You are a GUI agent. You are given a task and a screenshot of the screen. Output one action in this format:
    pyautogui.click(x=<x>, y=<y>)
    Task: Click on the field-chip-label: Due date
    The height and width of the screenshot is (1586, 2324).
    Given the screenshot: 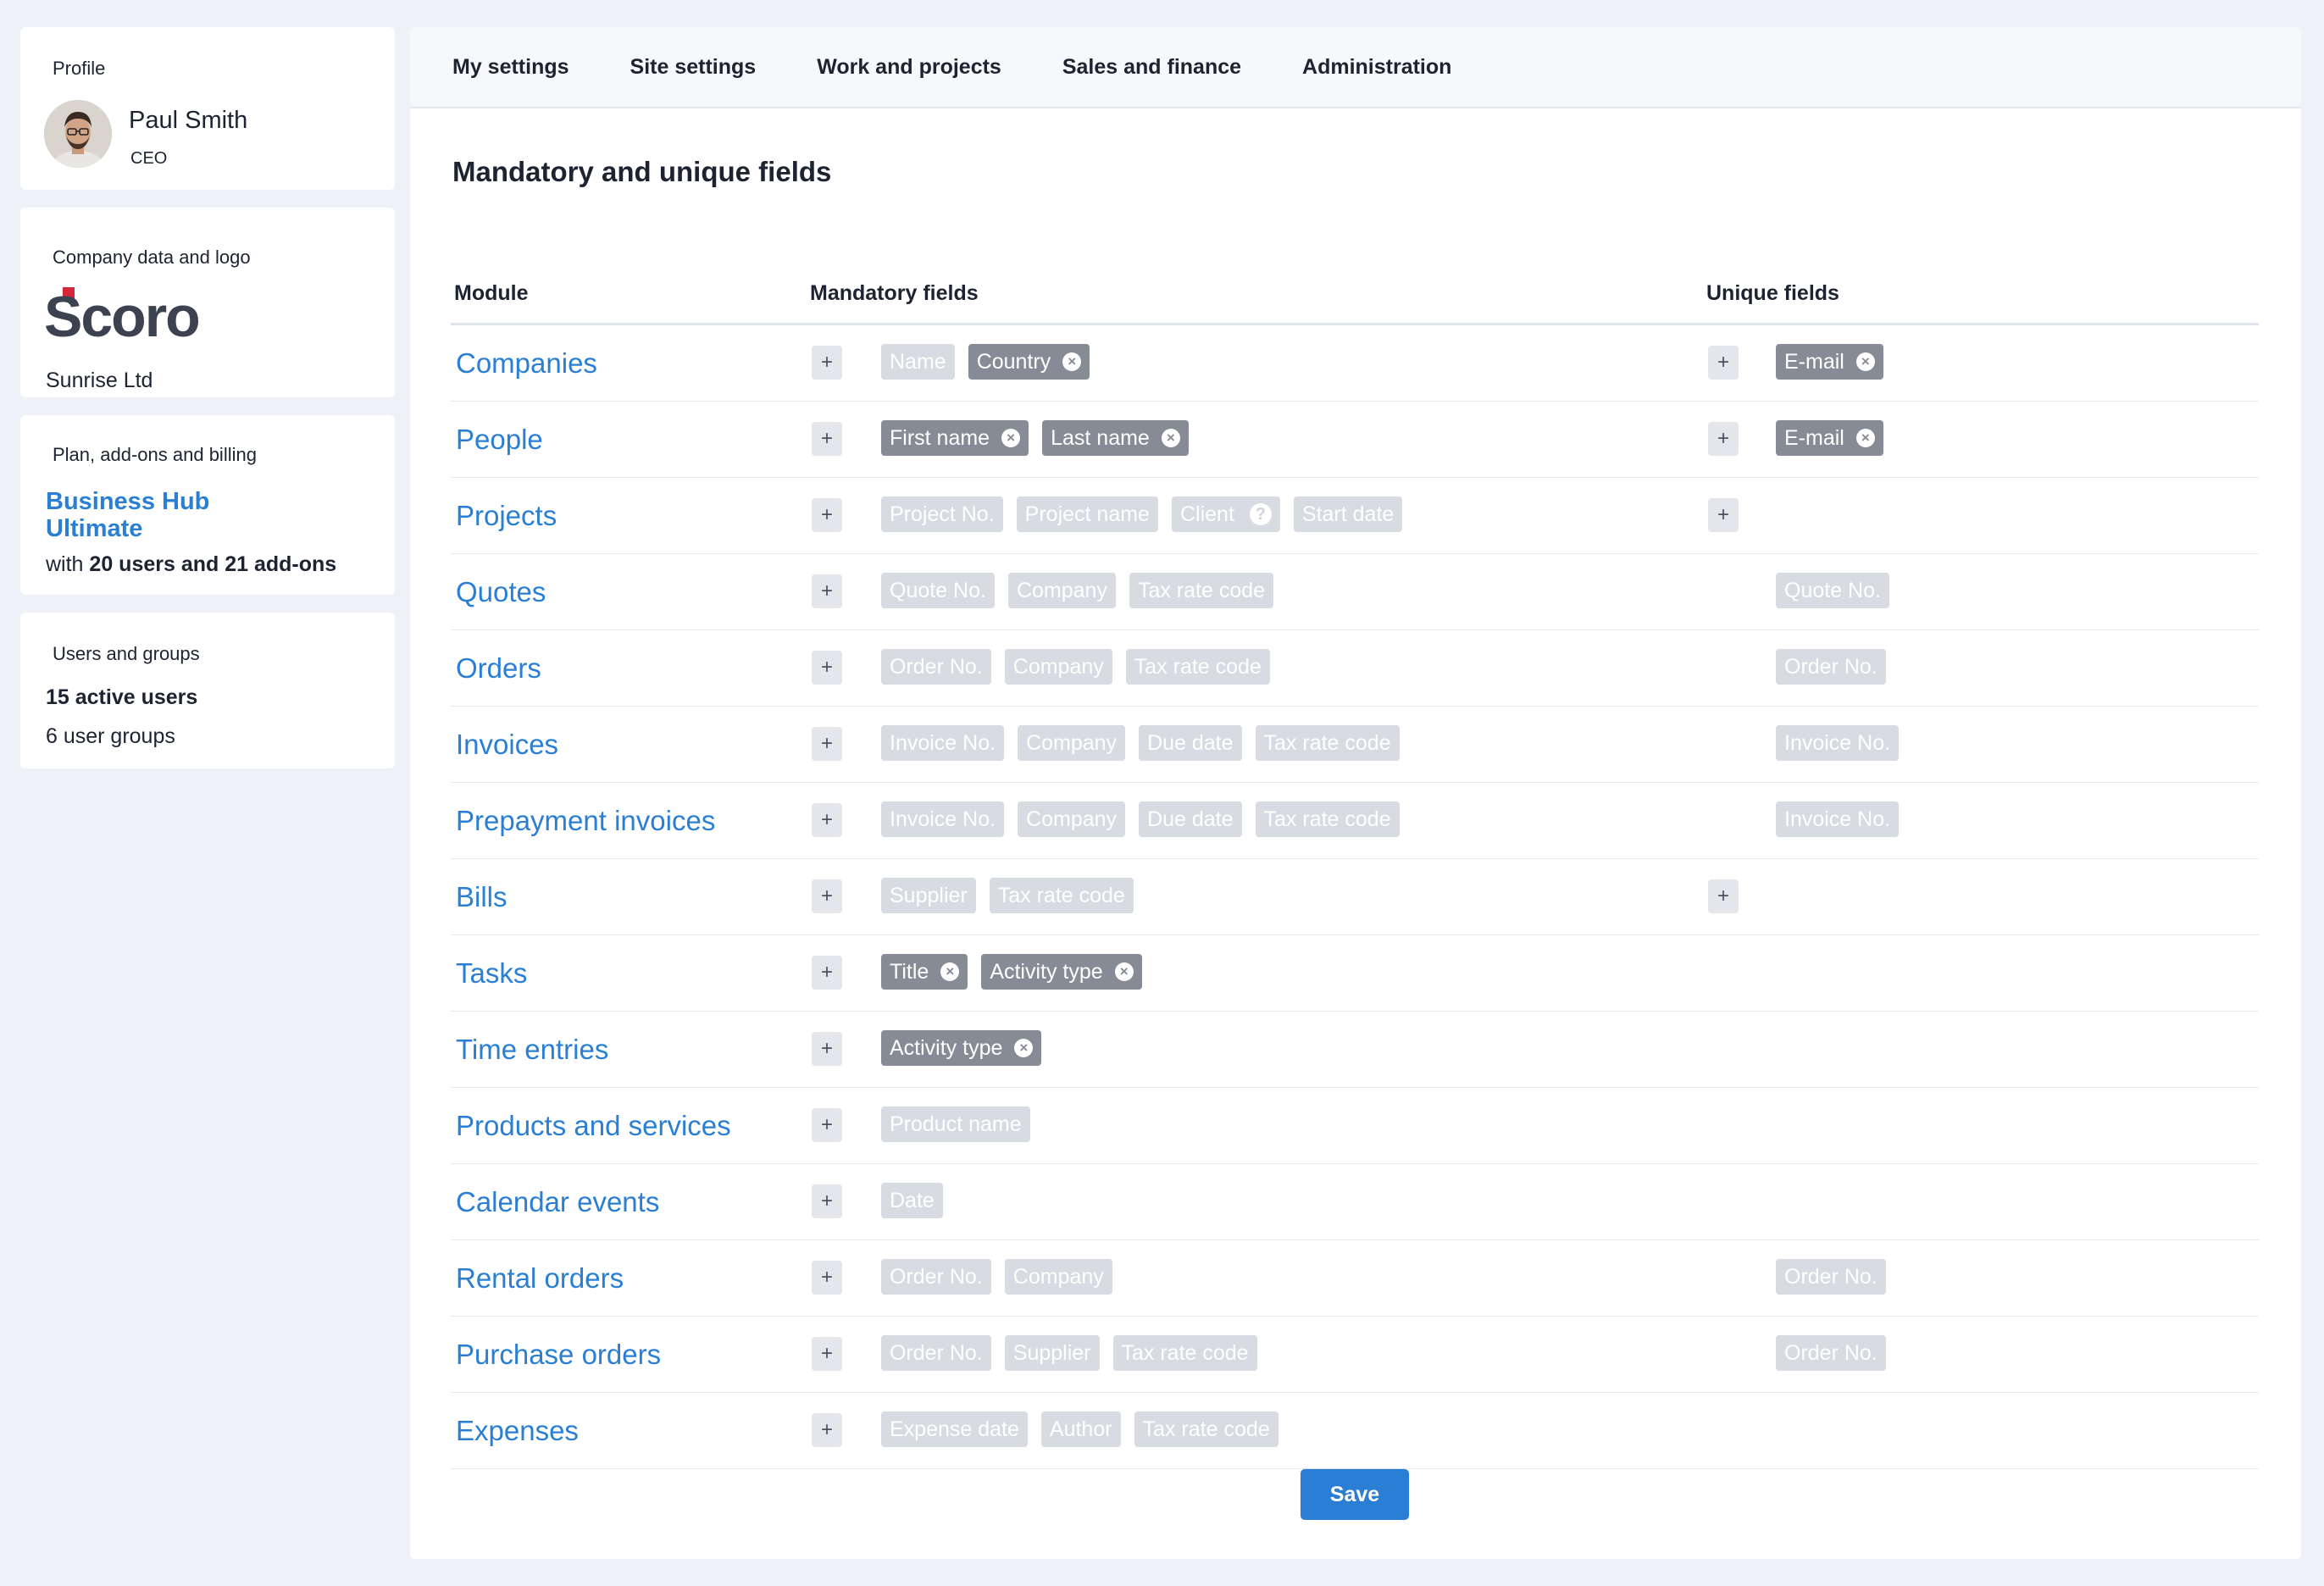 What is the action you would take?
    pyautogui.click(x=1190, y=819)
    